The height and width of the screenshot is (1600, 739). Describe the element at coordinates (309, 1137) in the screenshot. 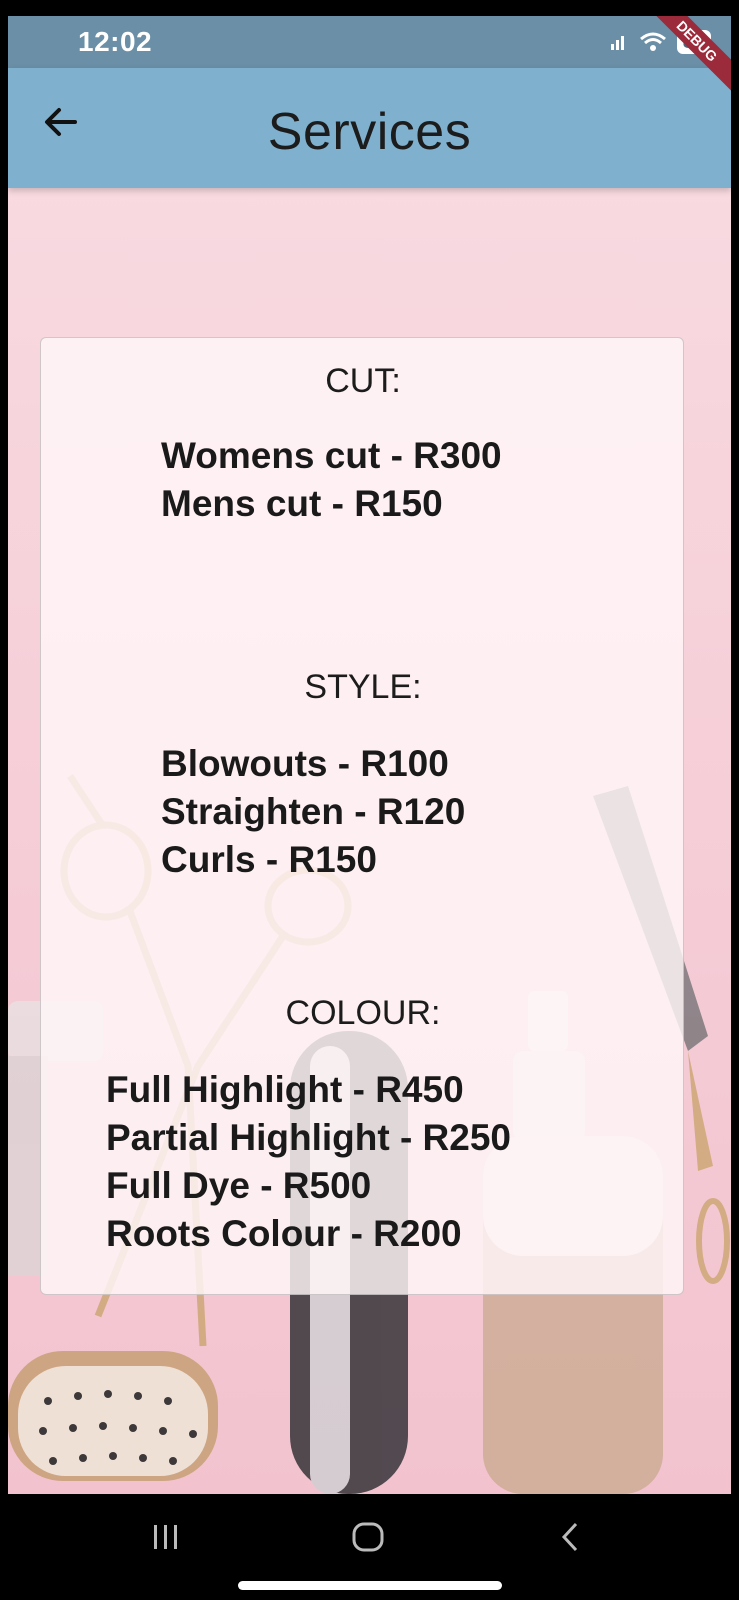

I see `service-item: Partial Highlight - R250` at that location.